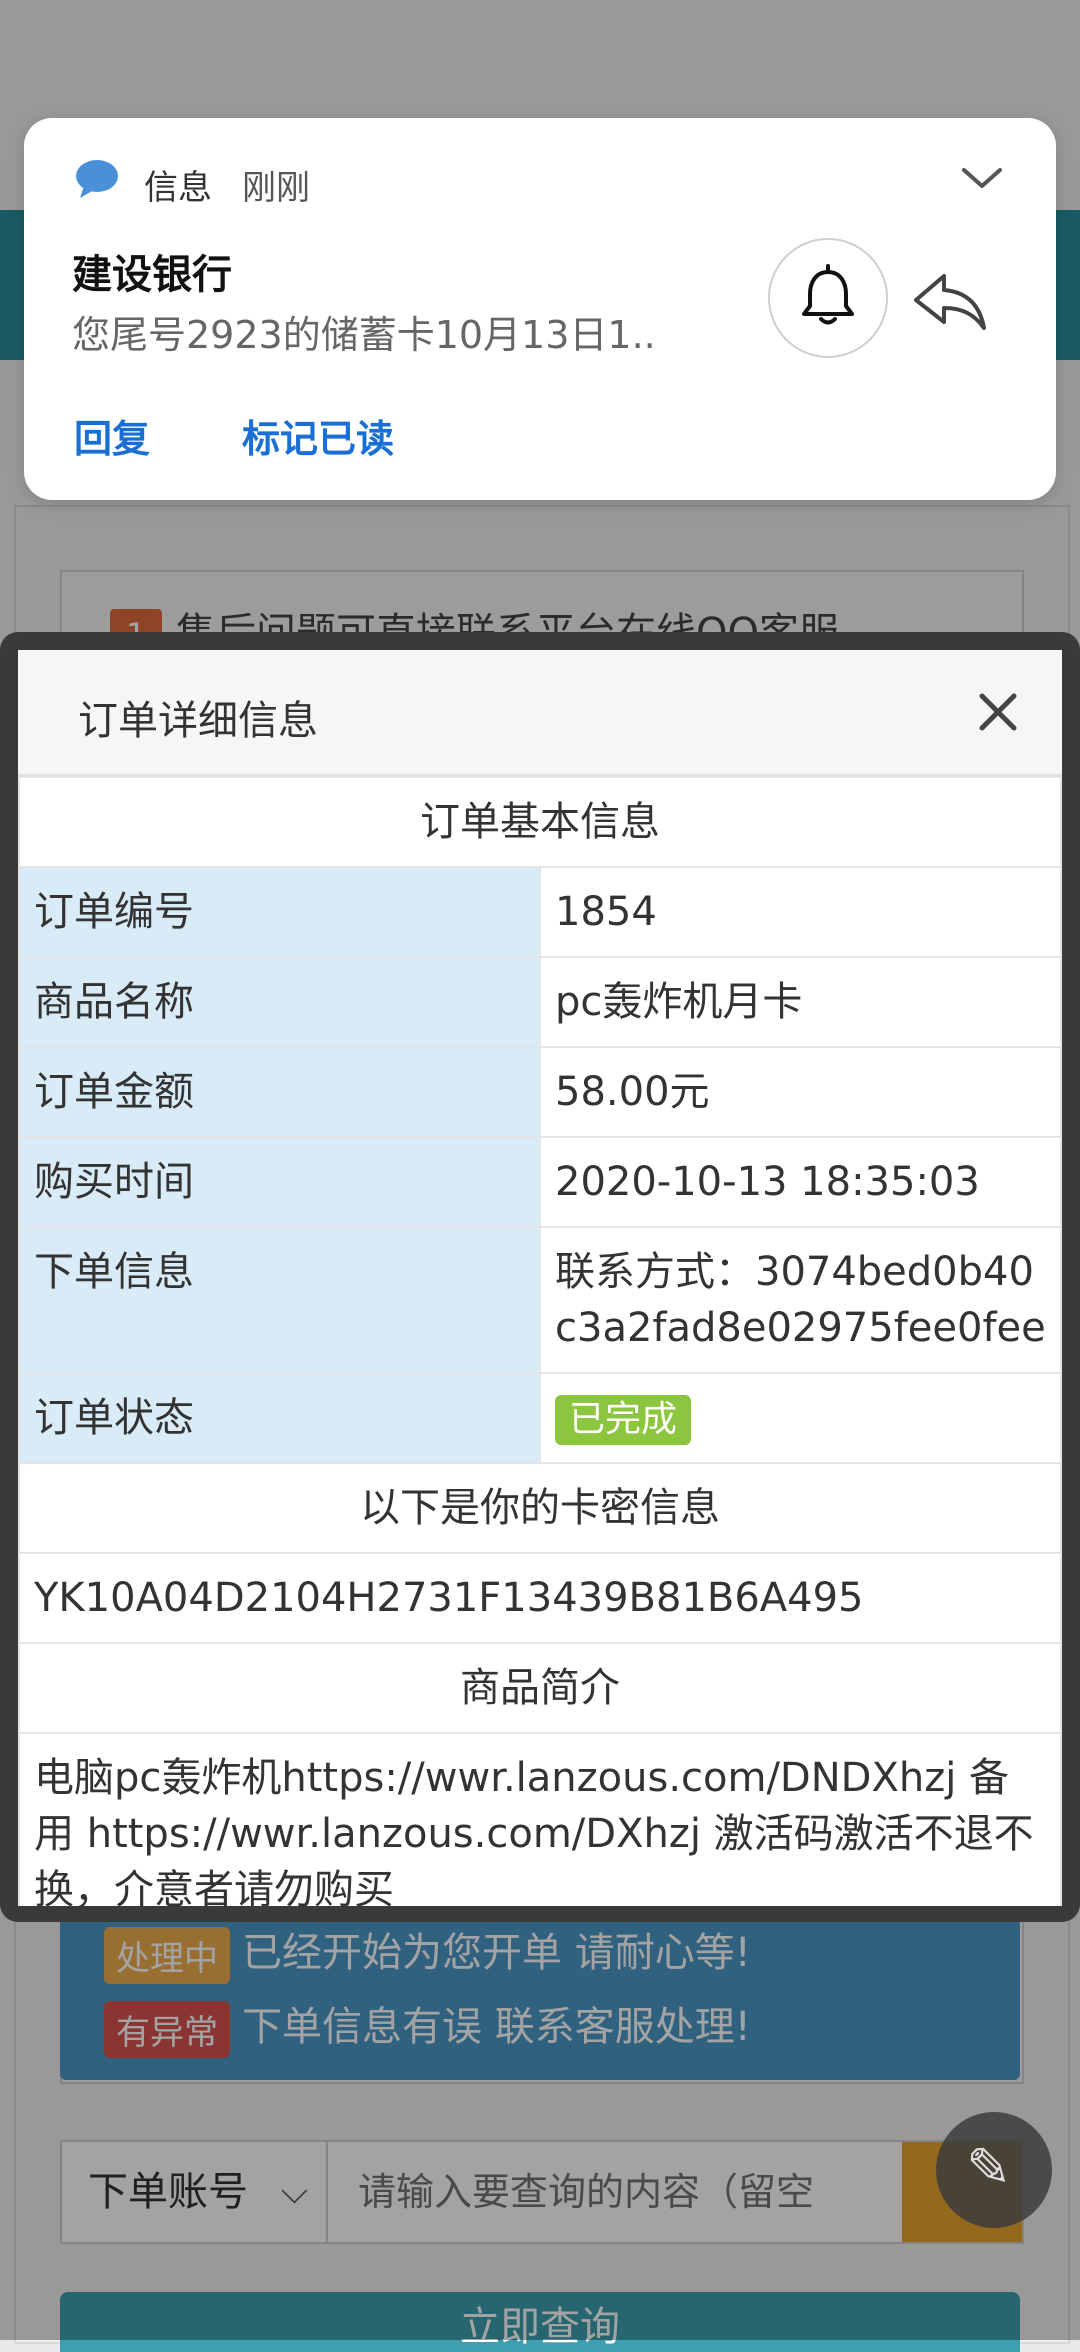 This screenshot has width=1080, height=2352. I want to click on section-basic-info: 订单基本信息, so click(540, 822).